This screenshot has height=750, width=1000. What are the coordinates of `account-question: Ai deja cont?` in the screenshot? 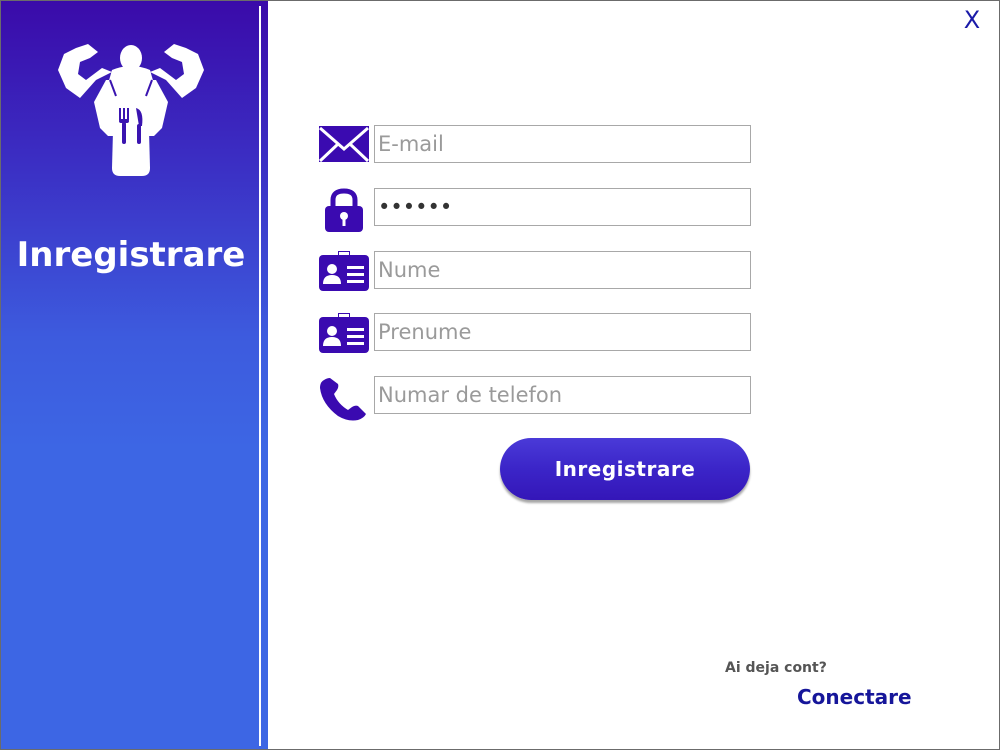 It's located at (776, 668).